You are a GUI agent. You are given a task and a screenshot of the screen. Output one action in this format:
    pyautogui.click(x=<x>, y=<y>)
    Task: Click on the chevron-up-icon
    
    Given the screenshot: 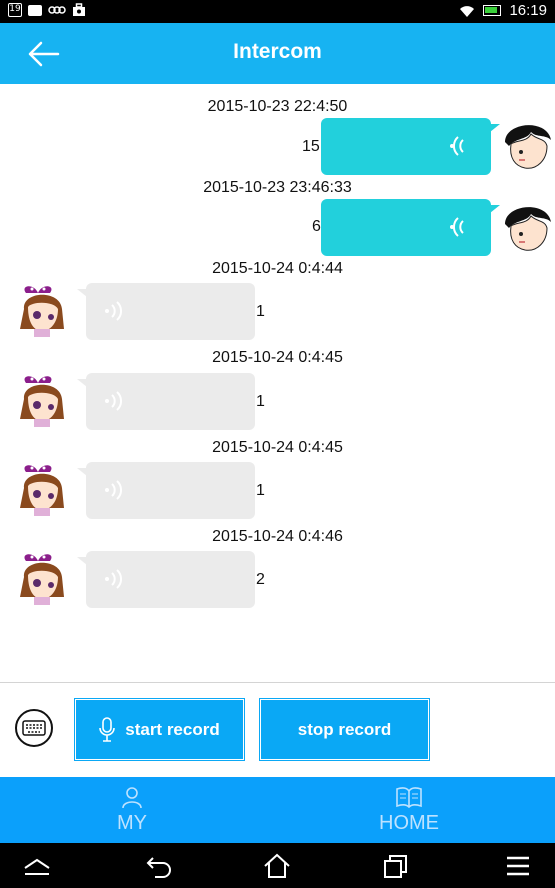 What is the action you would take?
    pyautogui.click(x=37, y=866)
    